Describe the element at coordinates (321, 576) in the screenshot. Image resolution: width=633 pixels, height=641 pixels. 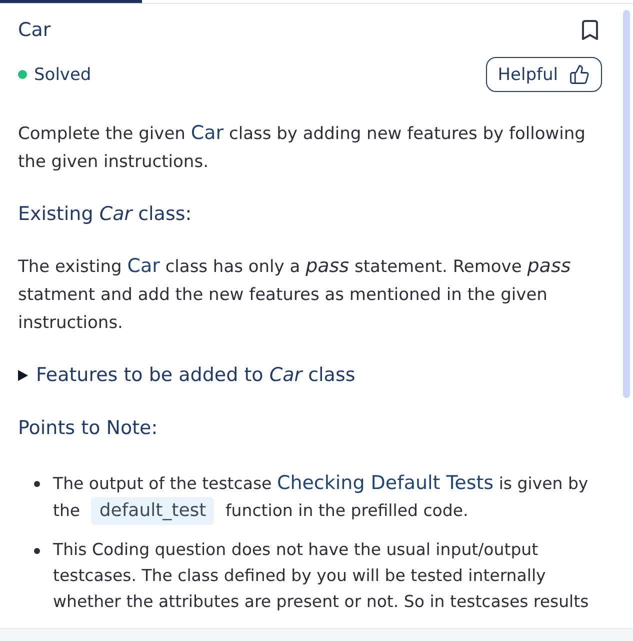
I see `note-text: This Coding question does not have the usual input/output testcases. The class defined by you will be tested internally whether the attributes are present or not. So in testcases results` at that location.